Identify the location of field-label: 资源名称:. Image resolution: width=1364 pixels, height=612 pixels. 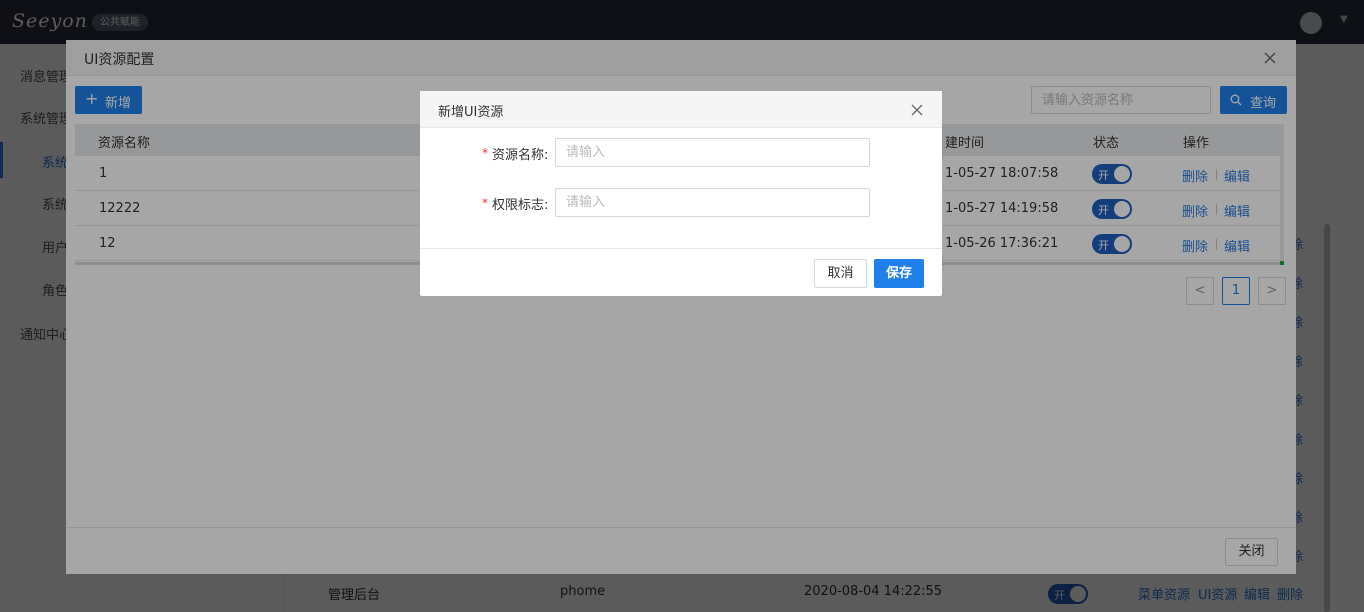
(520, 155).